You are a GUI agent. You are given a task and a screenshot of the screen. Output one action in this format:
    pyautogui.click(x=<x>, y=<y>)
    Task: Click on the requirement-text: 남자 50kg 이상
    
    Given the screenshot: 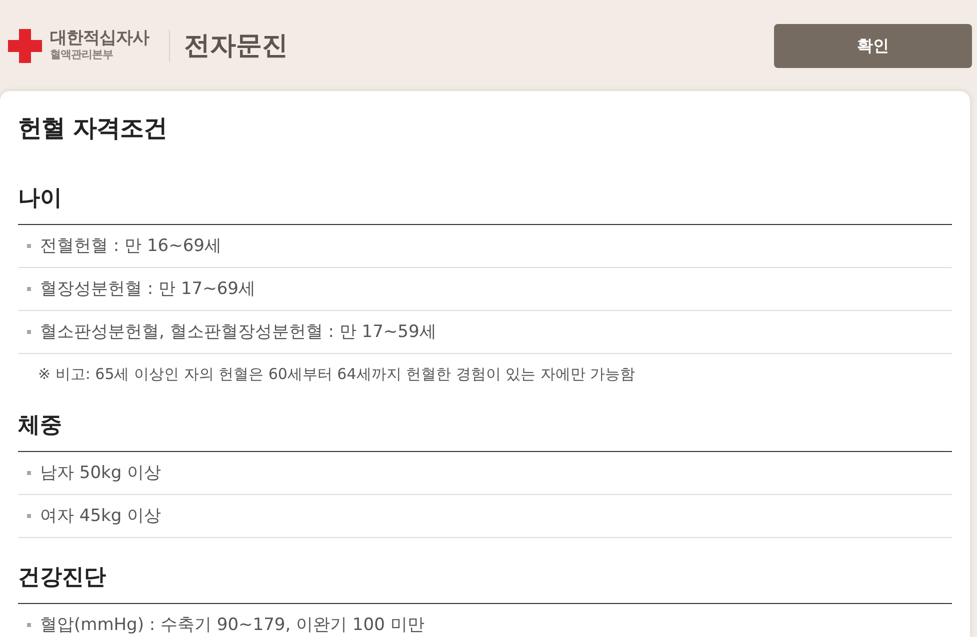 What is the action you would take?
    pyautogui.click(x=101, y=473)
    